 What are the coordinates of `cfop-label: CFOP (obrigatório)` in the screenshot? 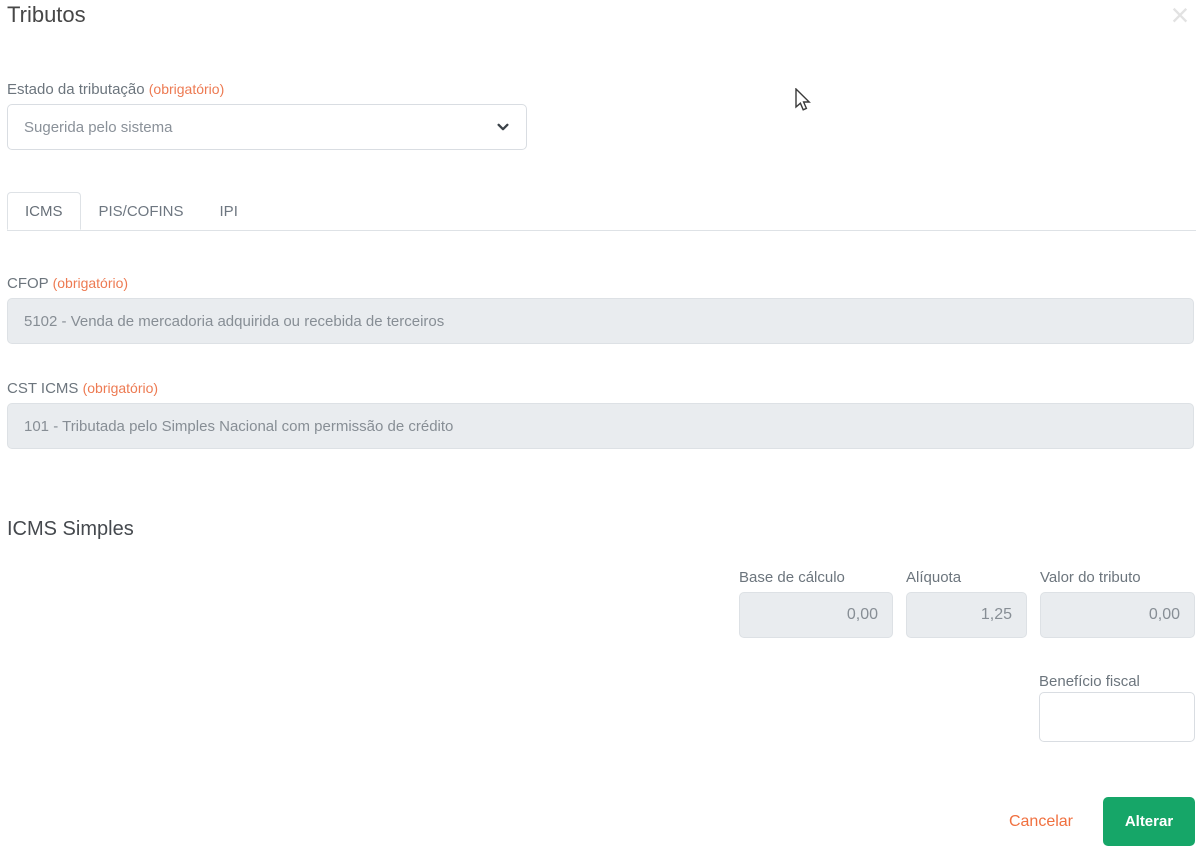 It's located at (68, 283).